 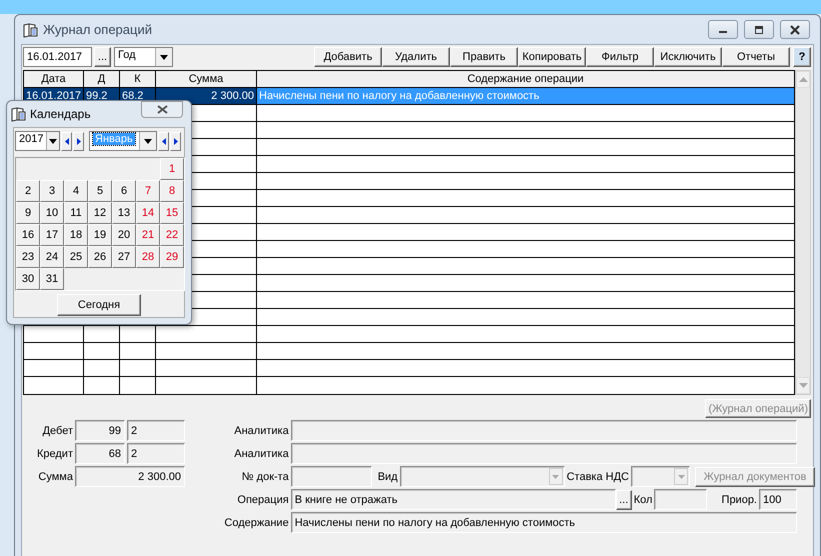 I want to click on previous-month-button, so click(x=163, y=141).